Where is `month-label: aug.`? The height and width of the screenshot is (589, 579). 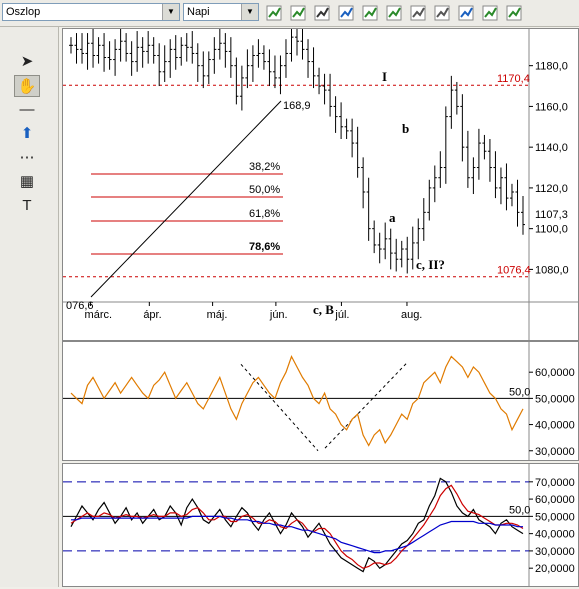 month-label: aug. is located at coordinates (411, 315).